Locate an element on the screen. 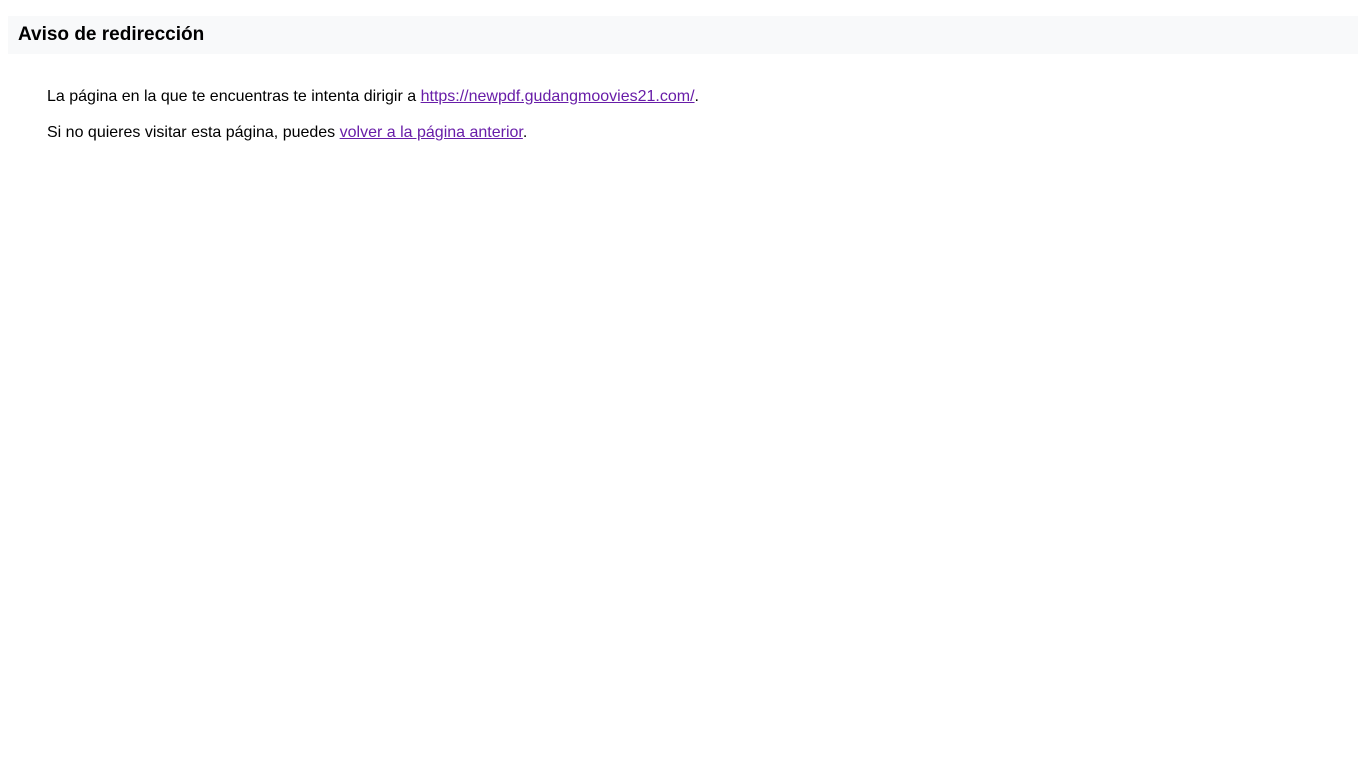 The width and height of the screenshot is (1366, 768). go-back-link: volver a la página anterior is located at coordinates (431, 132).